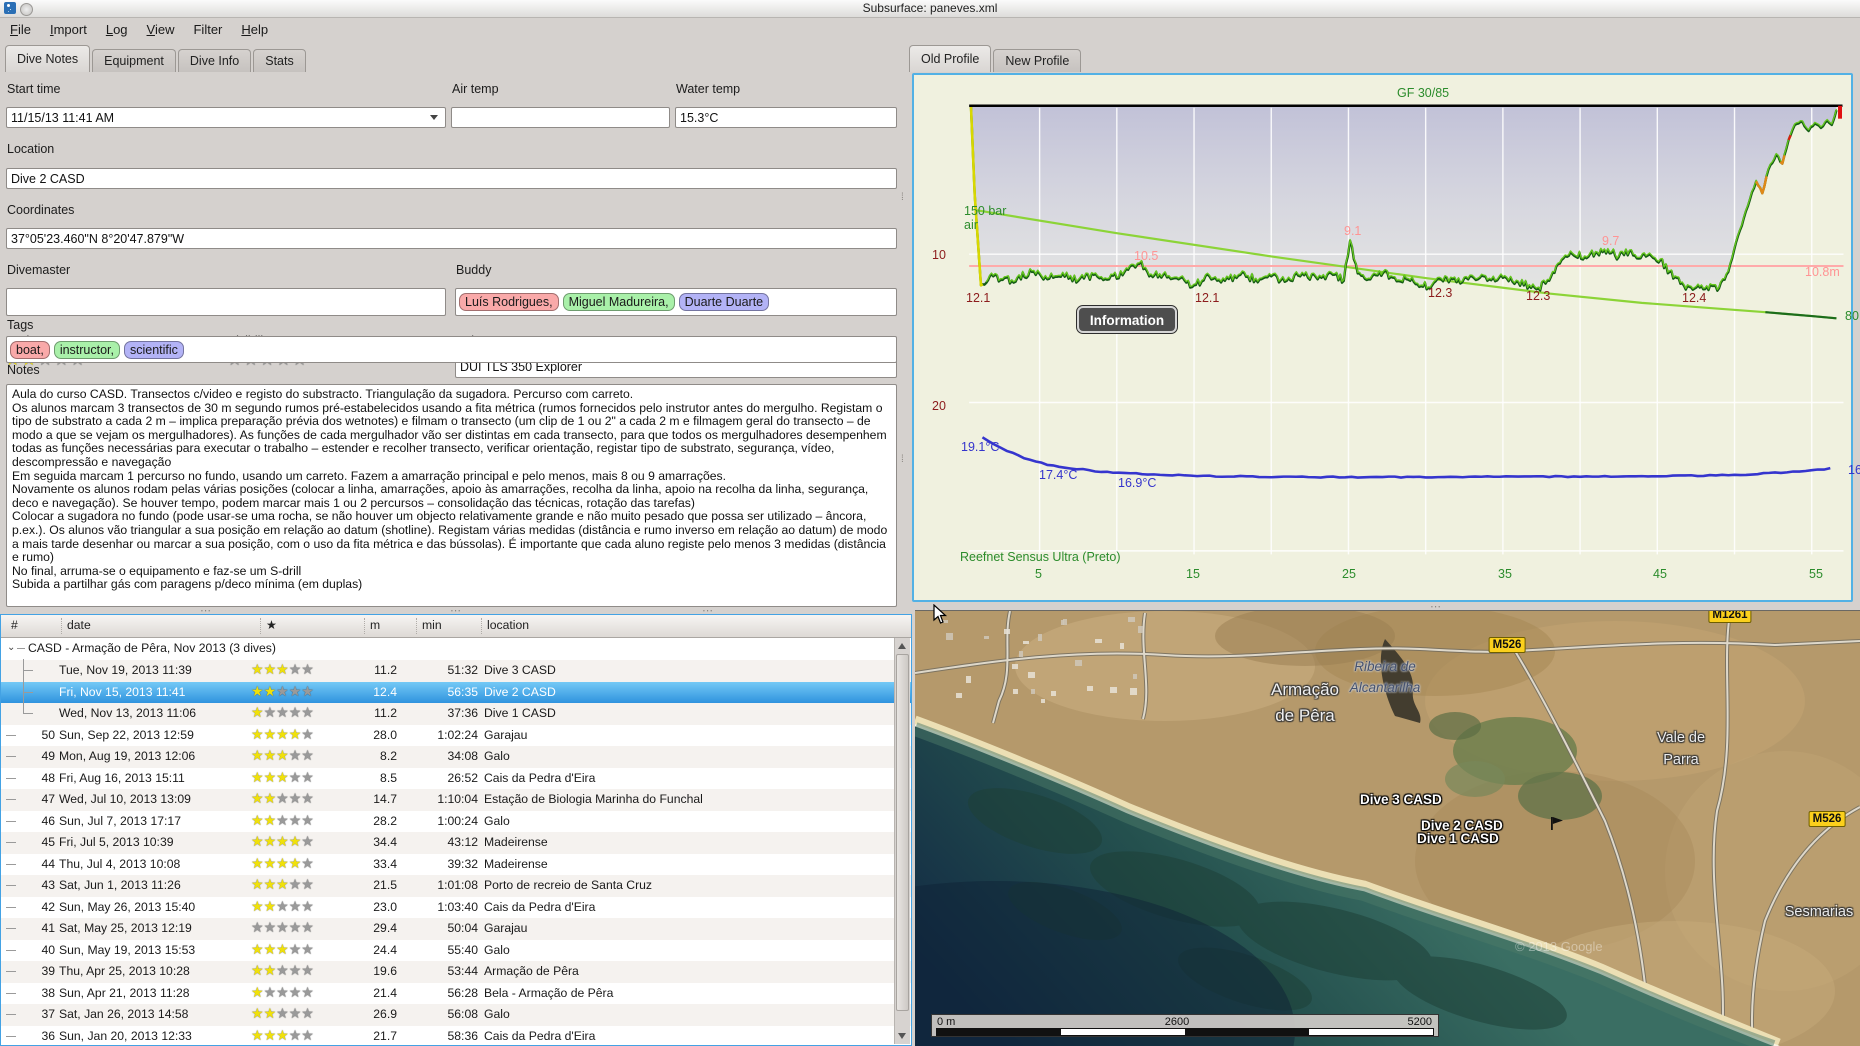 The image size is (1860, 1046). Describe the element at coordinates (372, 626) in the screenshot. I see `column-header-depth: m` at that location.